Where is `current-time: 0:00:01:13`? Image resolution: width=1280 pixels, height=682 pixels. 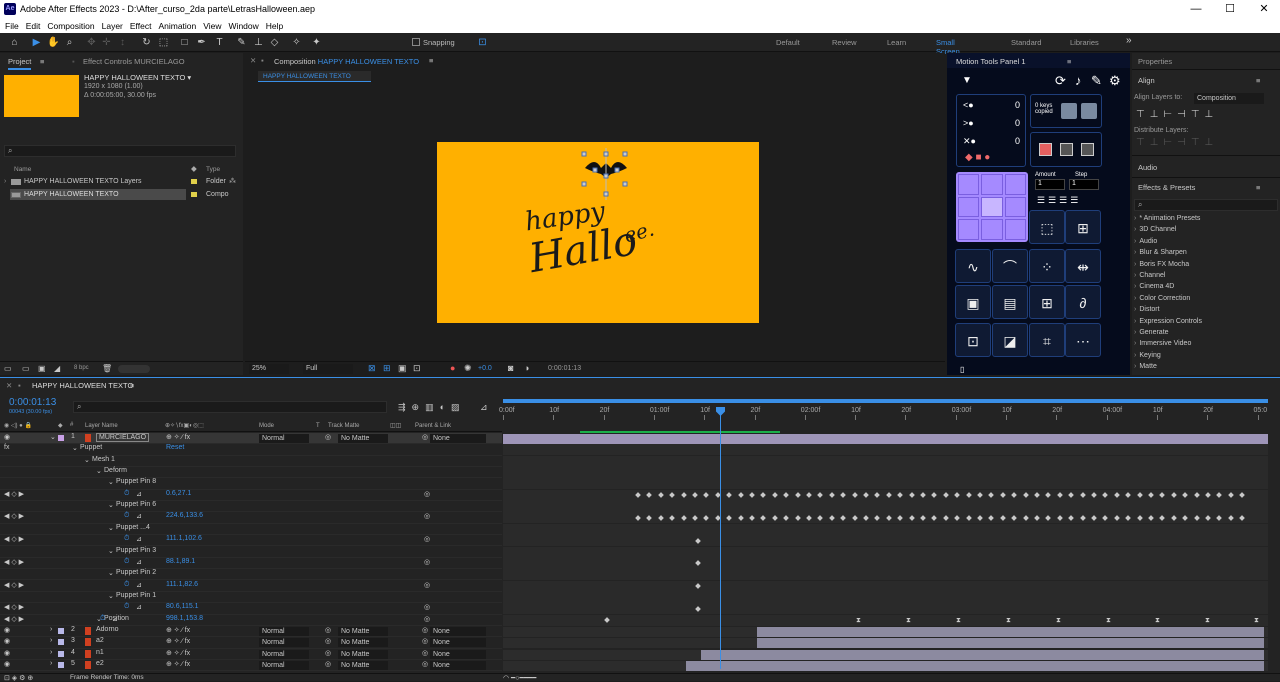
current-time: 0:00:01:13 is located at coordinates (32, 402).